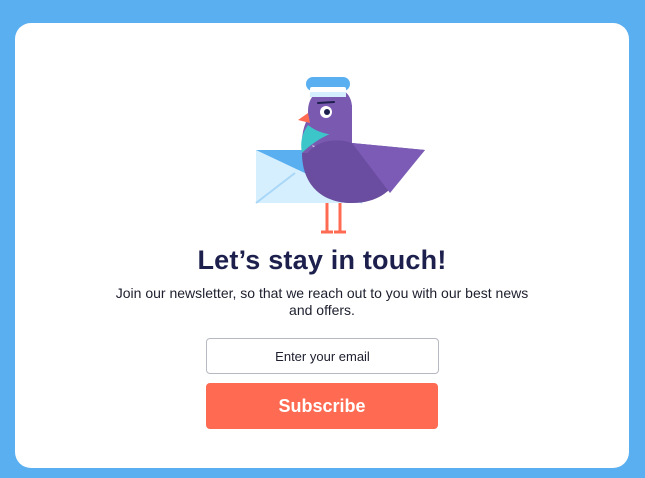 The width and height of the screenshot is (645, 478). I want to click on pigeon-beak, so click(304, 118).